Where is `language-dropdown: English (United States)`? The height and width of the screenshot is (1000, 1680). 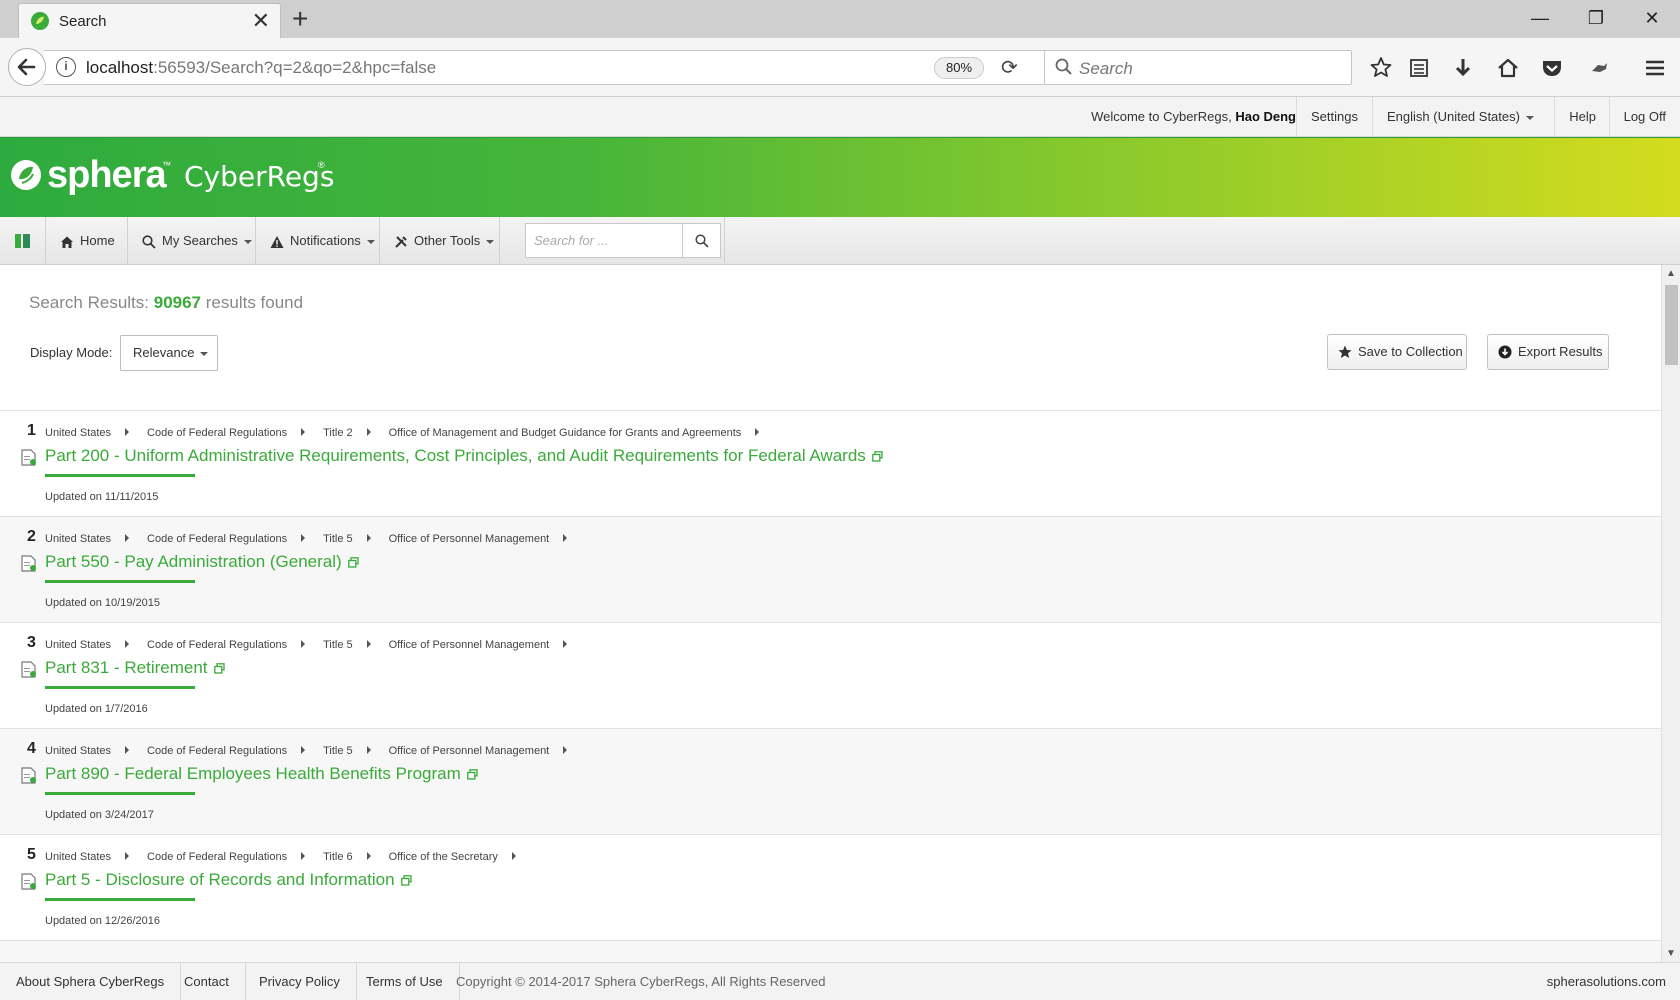
language-dropdown: English (United States) is located at coordinates (1461, 117).